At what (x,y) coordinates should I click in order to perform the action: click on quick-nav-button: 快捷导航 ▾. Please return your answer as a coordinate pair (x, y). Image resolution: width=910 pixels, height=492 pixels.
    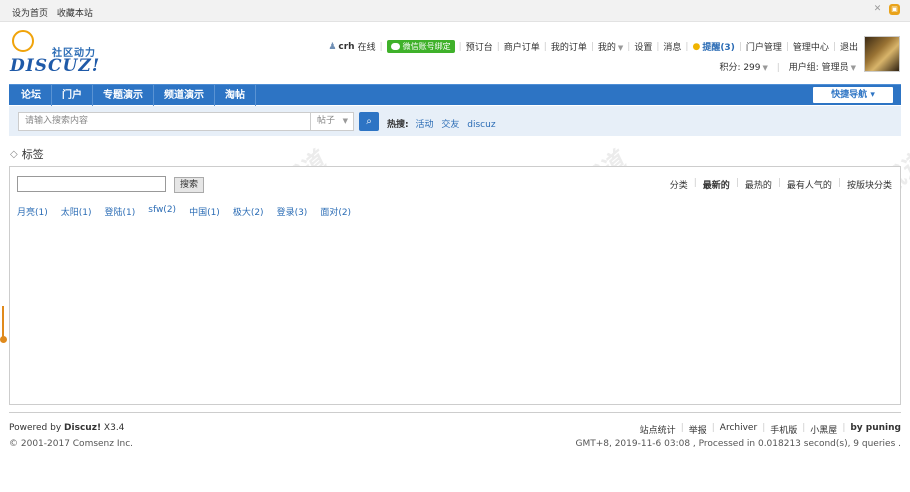
    Looking at the image, I should click on (853, 95).